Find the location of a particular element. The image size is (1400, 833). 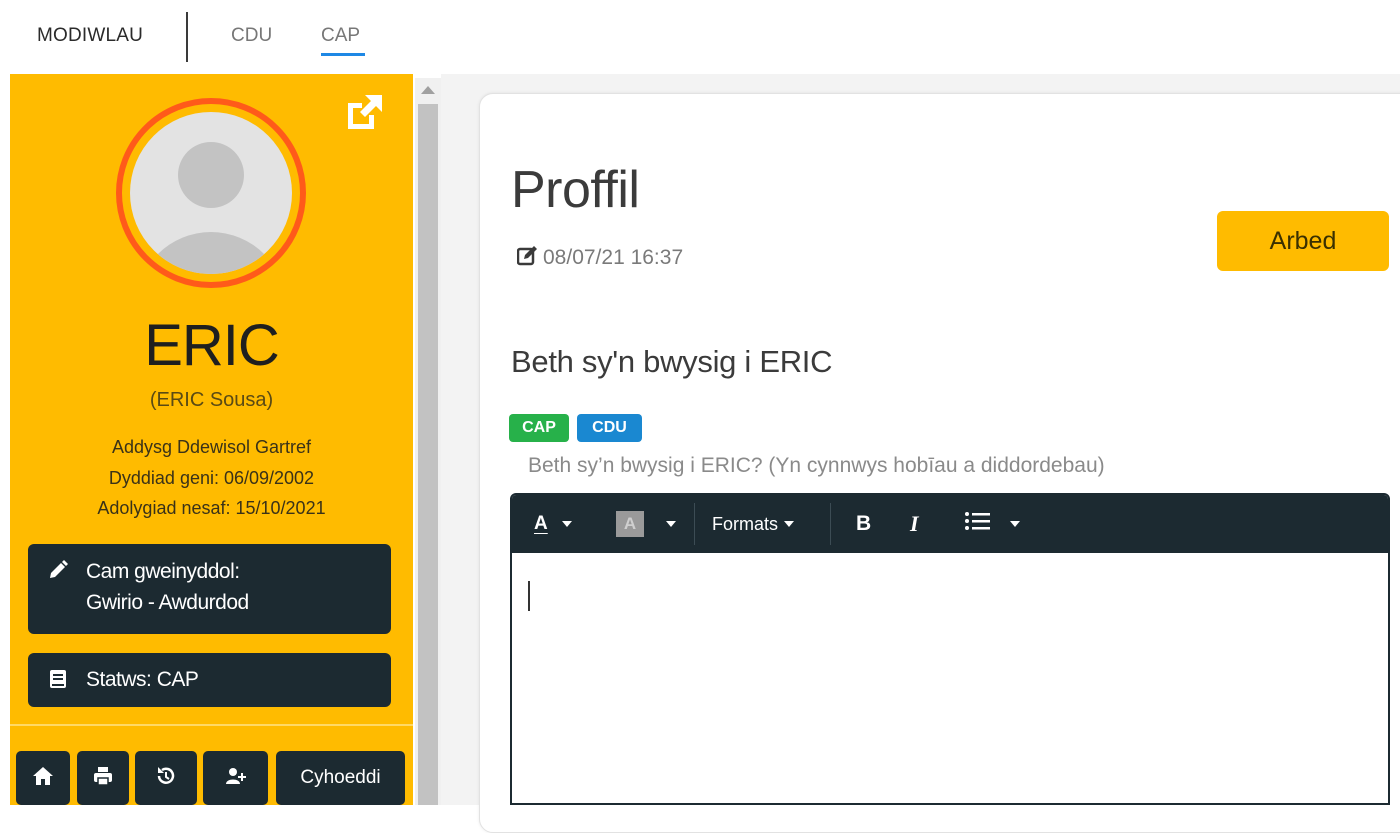

admin-stage-box: Cam gweinyddol: Gwirio - Awdurdod is located at coordinates (209, 589).